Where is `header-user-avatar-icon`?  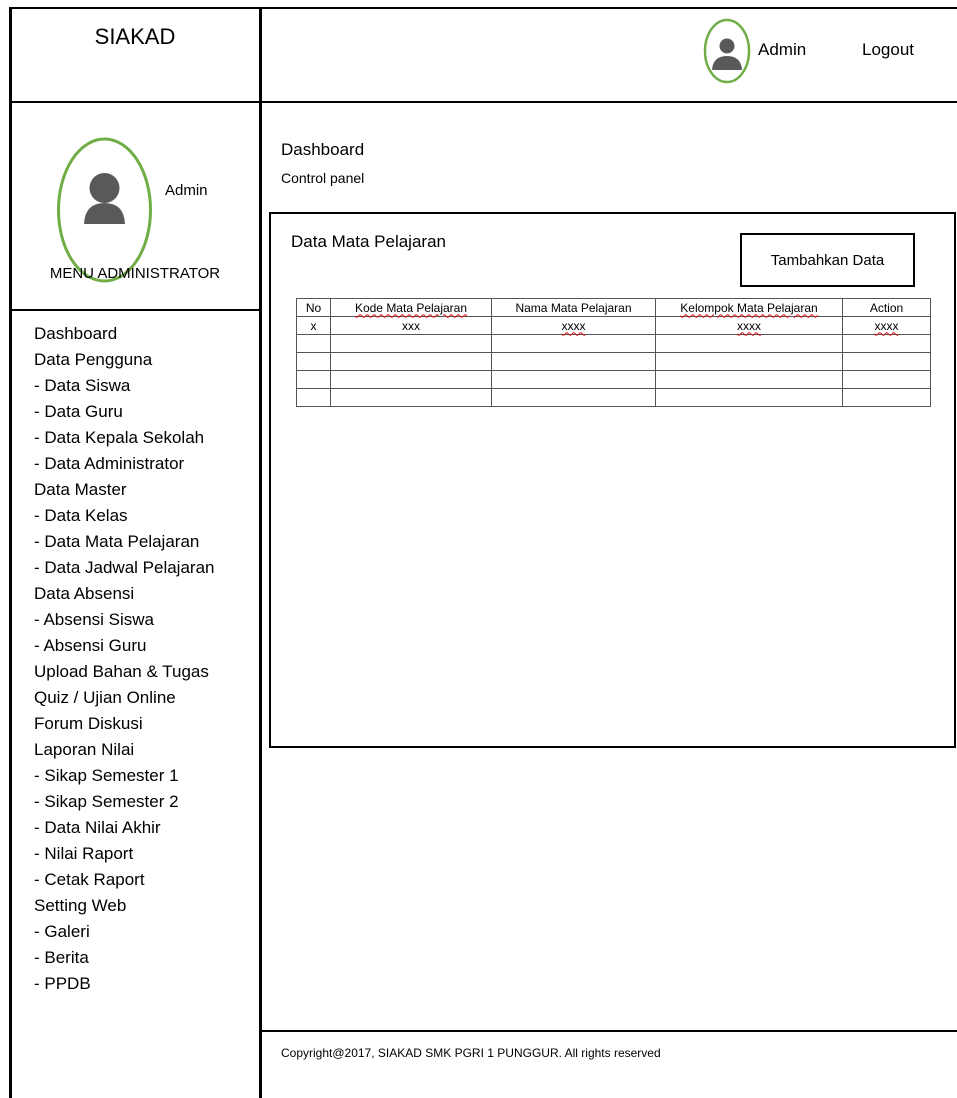 header-user-avatar-icon is located at coordinates (727, 51).